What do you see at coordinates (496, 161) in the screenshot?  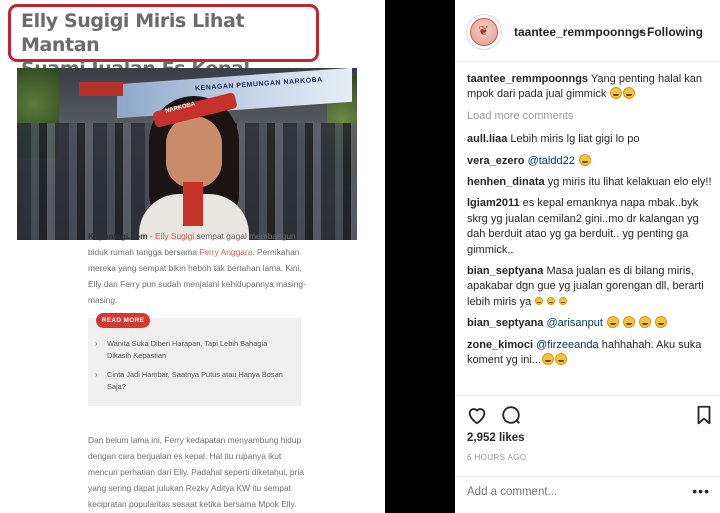 I see `comment-username: vera_ezero` at bounding box center [496, 161].